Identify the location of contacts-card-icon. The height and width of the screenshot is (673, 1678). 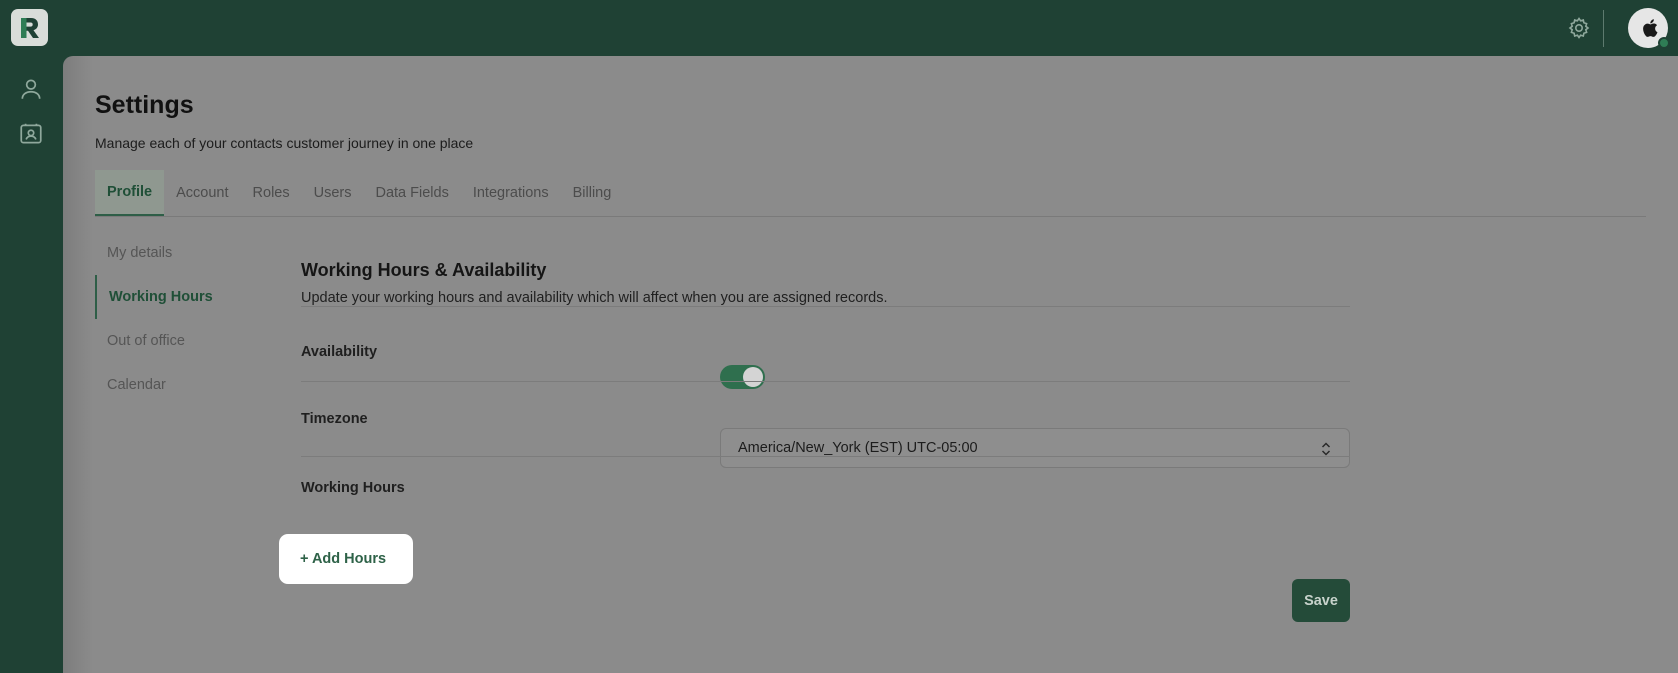
(31, 134).